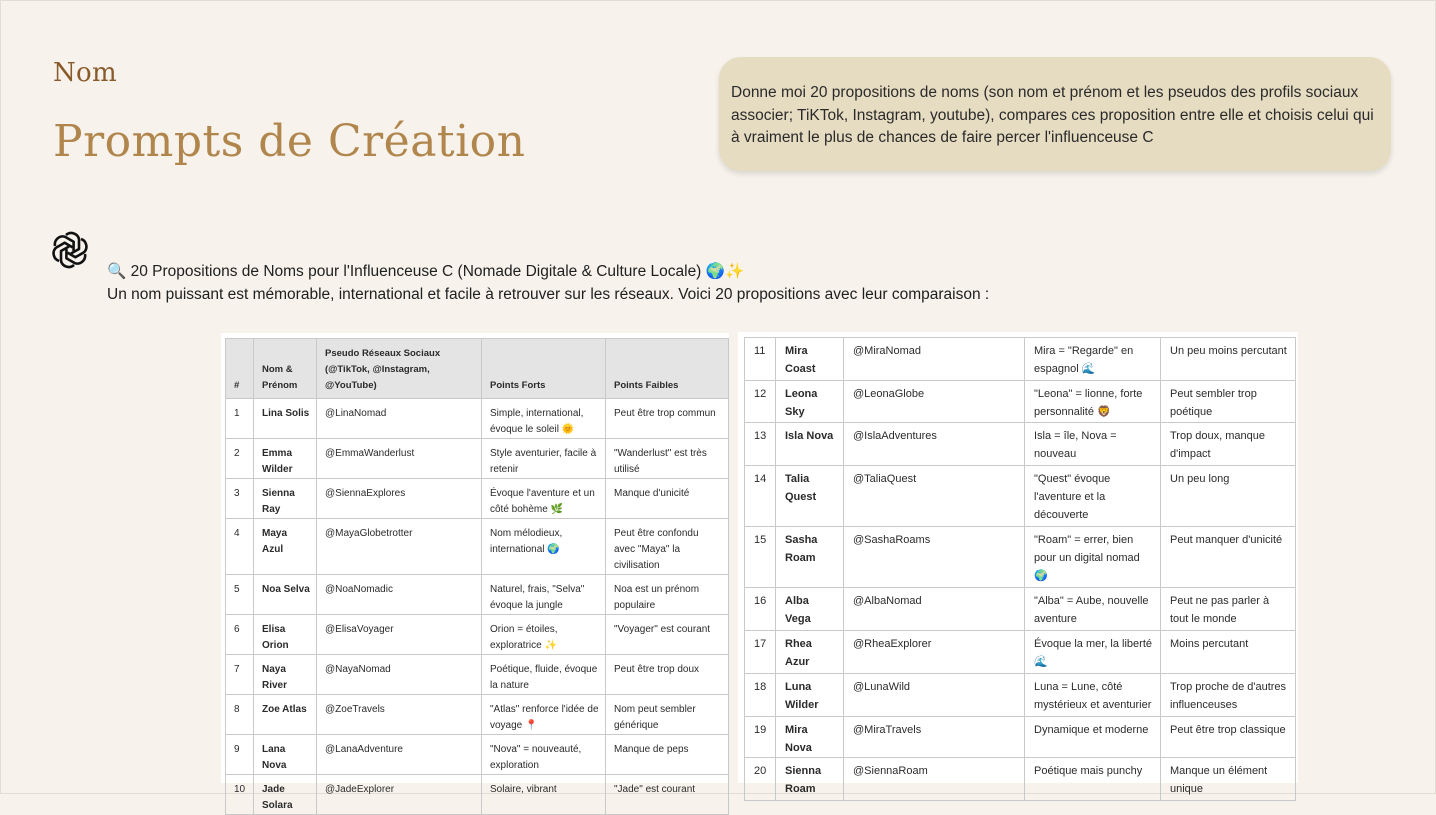 This screenshot has width=1436, height=815. I want to click on cell-weaknesses: Nom peut sembler générique, so click(667, 714).